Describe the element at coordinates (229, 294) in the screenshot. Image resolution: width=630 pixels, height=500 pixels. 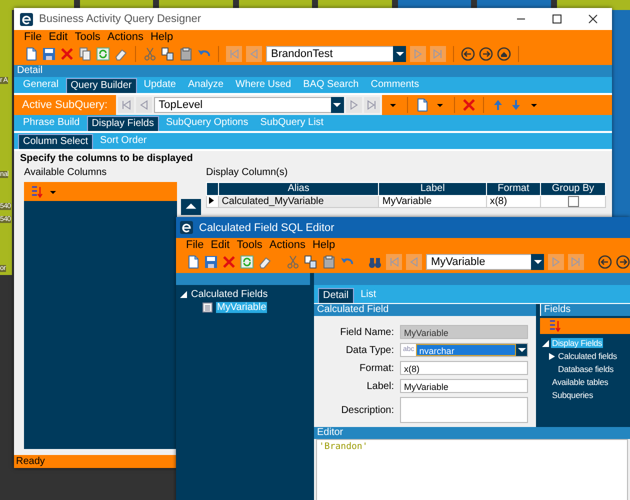
I see `tree-item: Calculated Fields` at that location.